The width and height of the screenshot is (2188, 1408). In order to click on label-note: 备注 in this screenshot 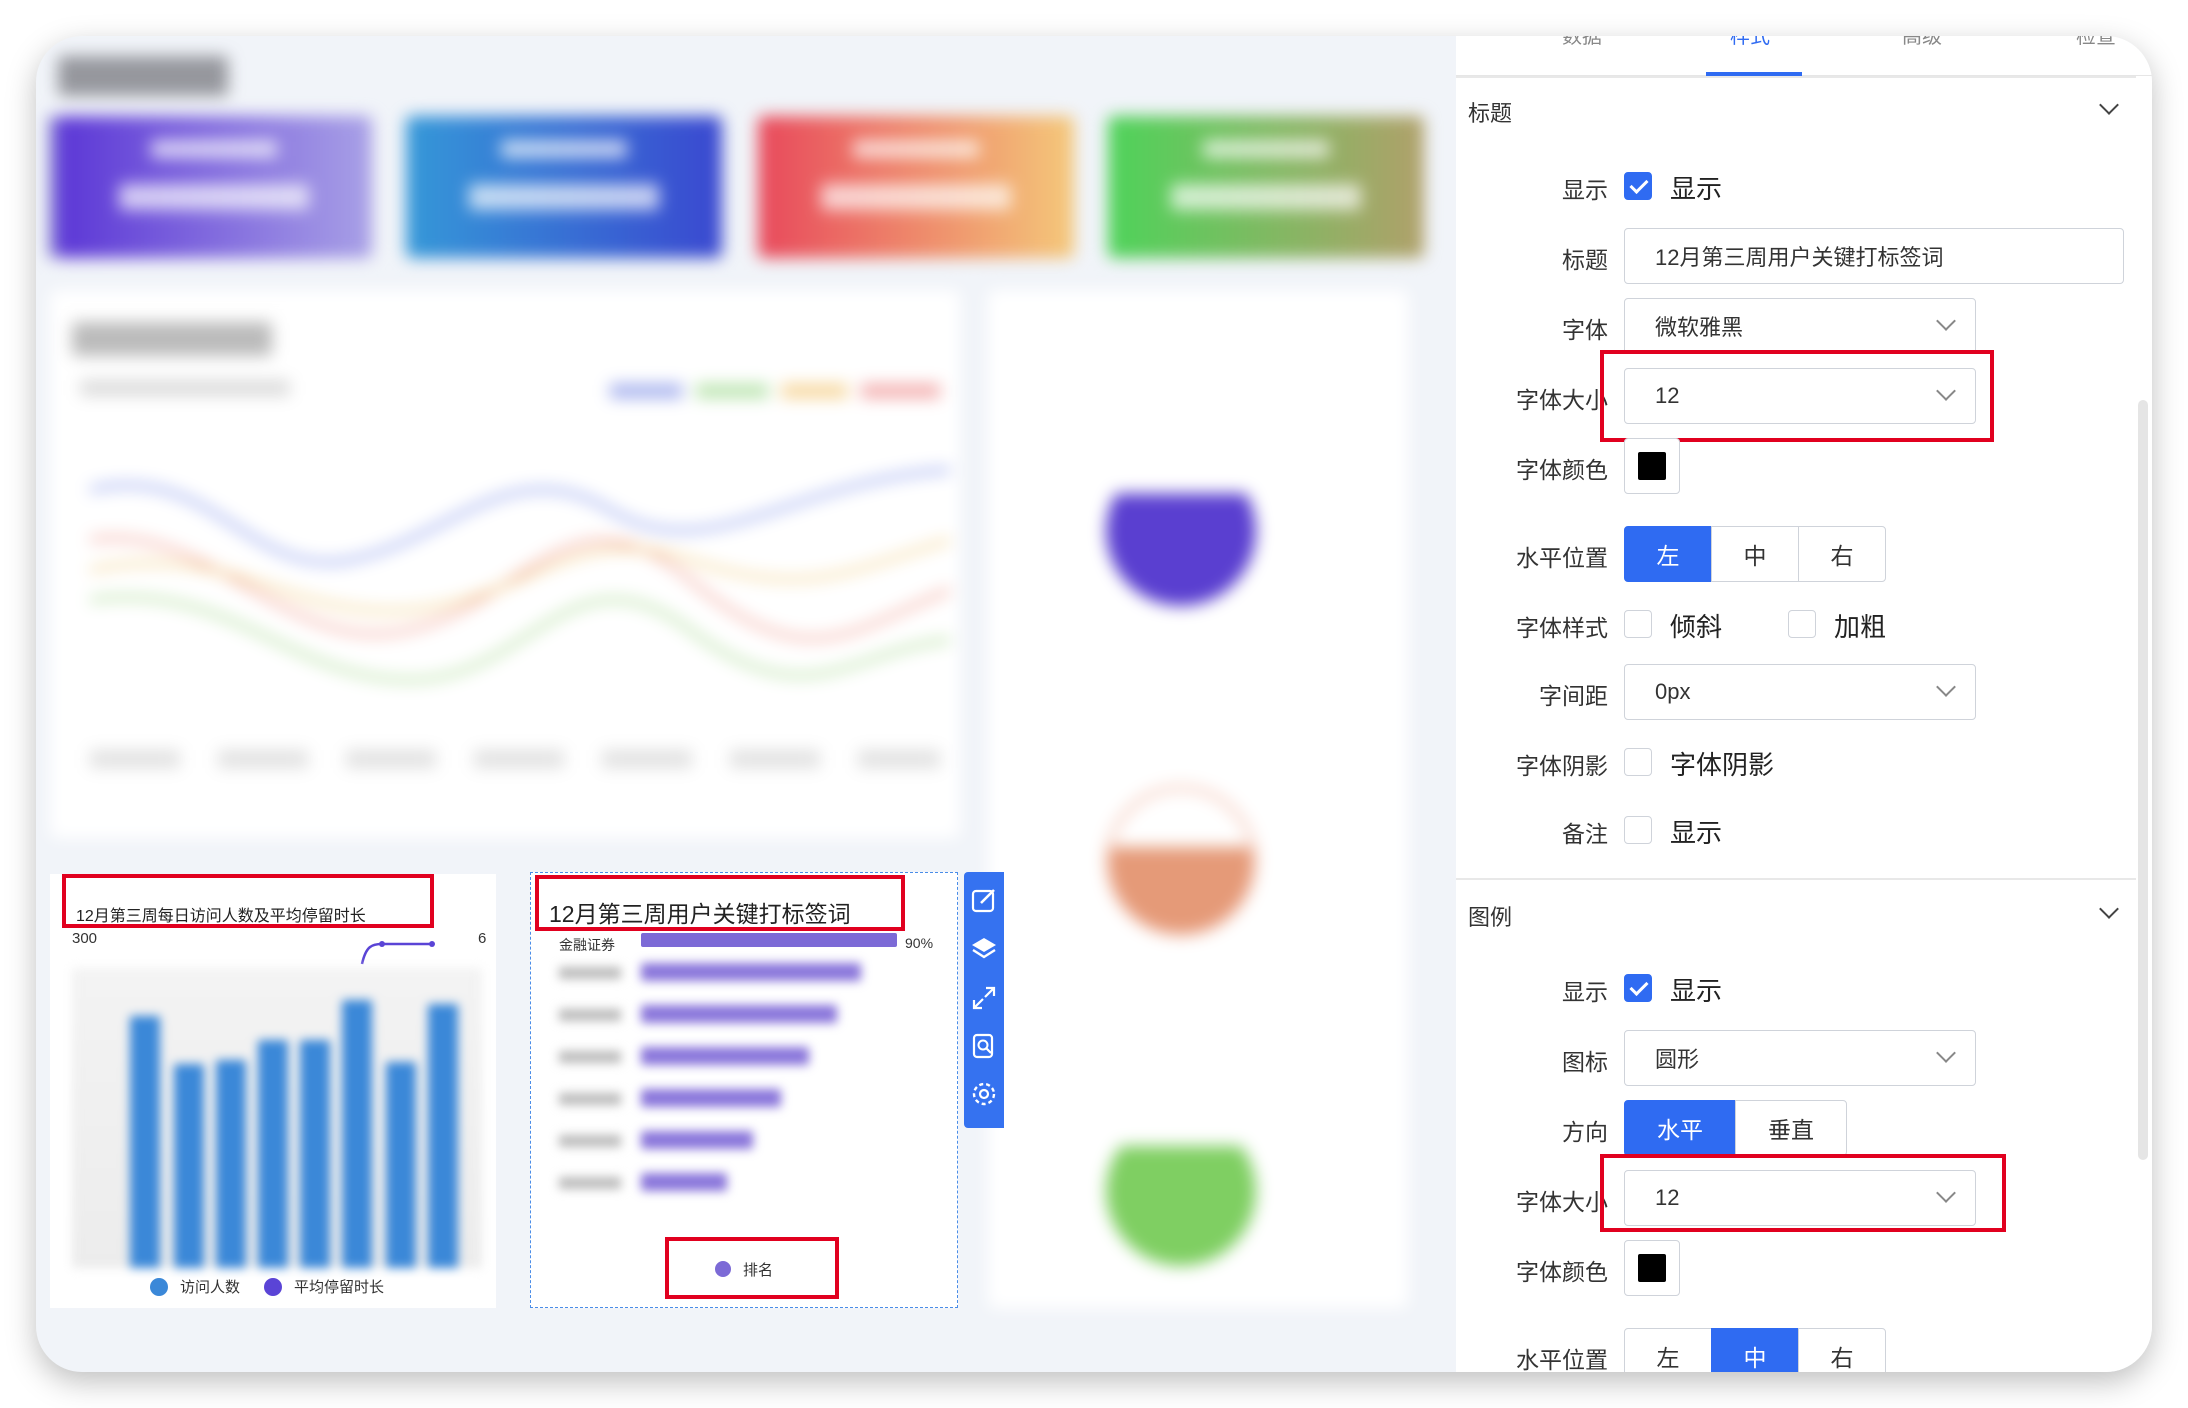, I will do `click(1585, 834)`.